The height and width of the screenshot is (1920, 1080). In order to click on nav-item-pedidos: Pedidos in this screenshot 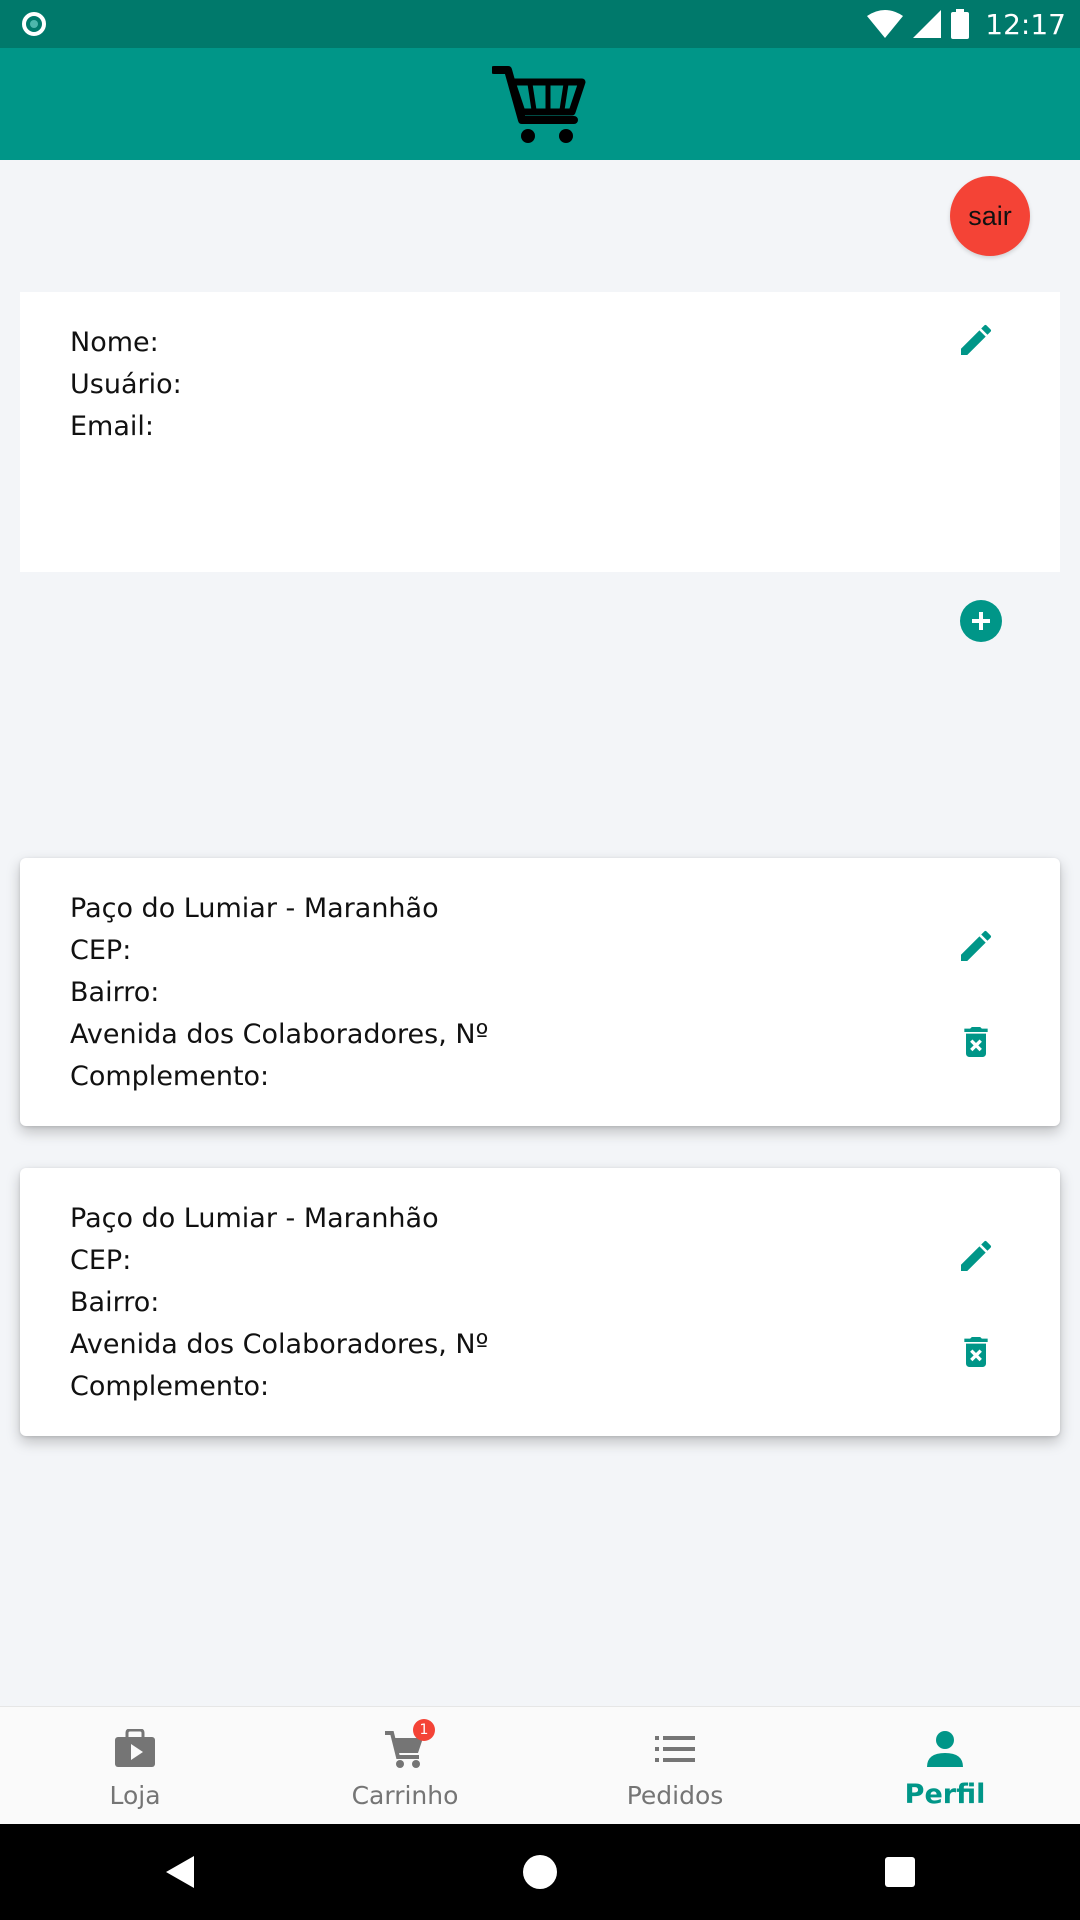, I will do `click(675, 1766)`.